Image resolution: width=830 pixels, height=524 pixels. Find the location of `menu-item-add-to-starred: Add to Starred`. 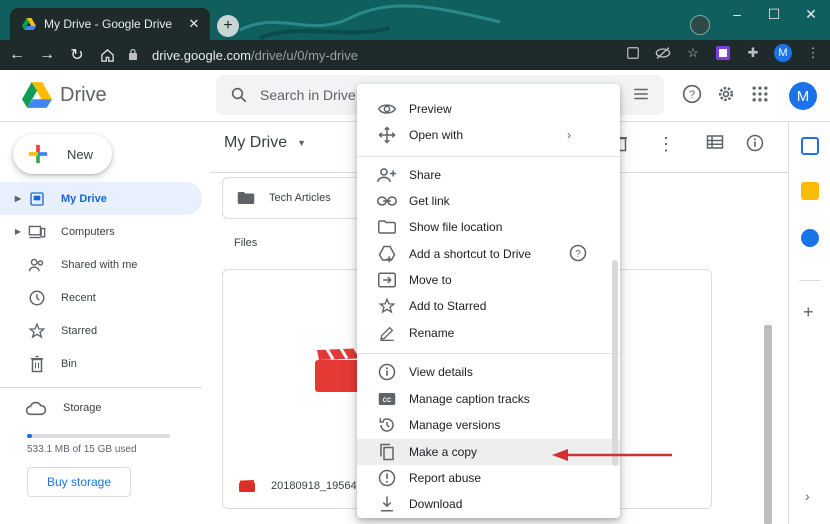

menu-item-add-to-starred: Add to Starred is located at coordinates (488, 306).